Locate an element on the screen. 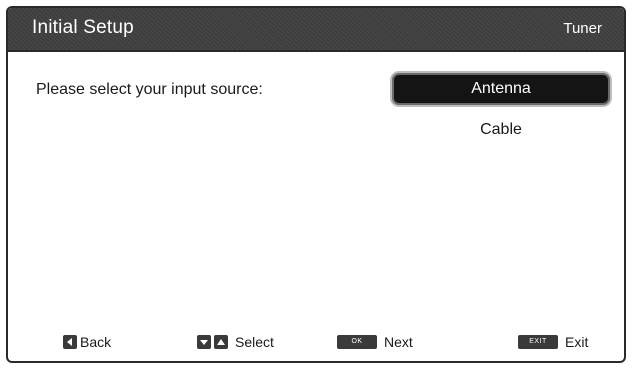 This screenshot has width=634, height=369. hint-back: Back is located at coordinates (87, 342).